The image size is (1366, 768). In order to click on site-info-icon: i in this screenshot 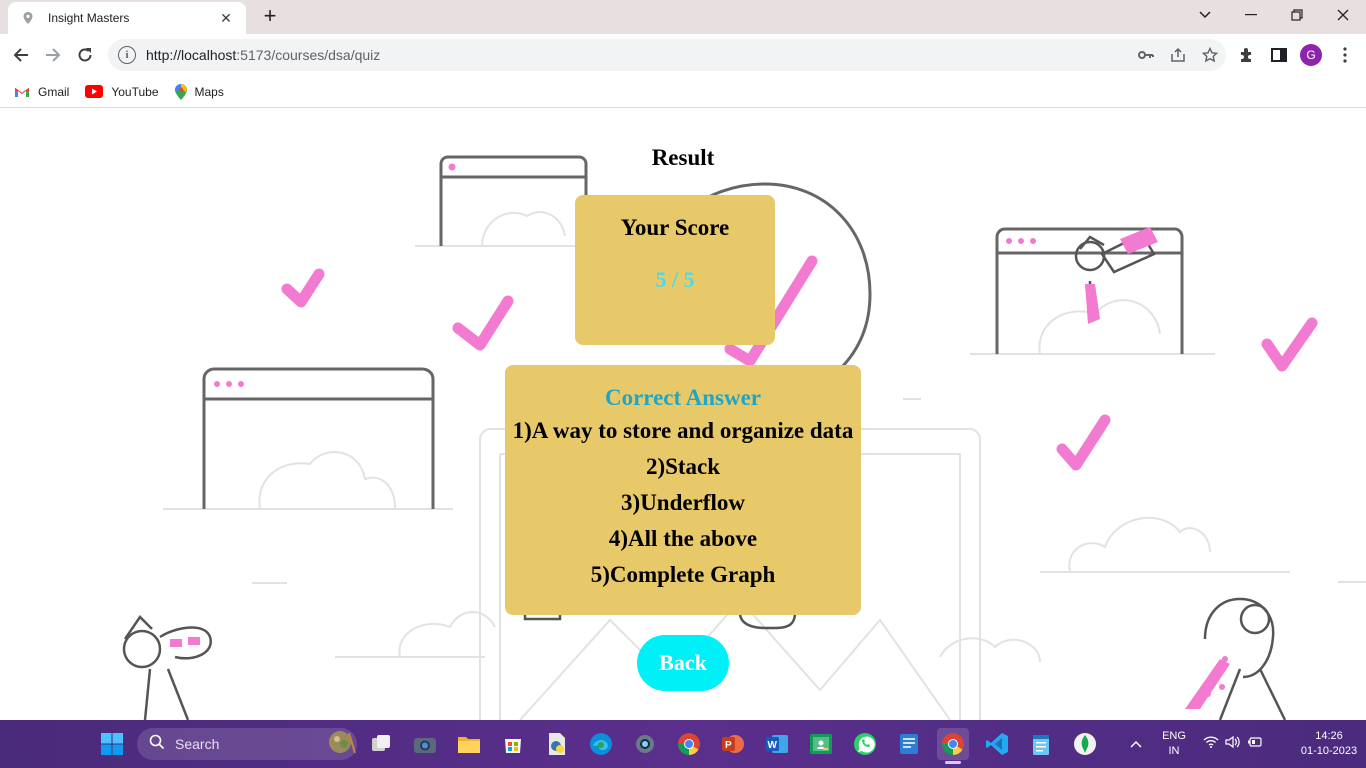, I will do `click(127, 55)`.